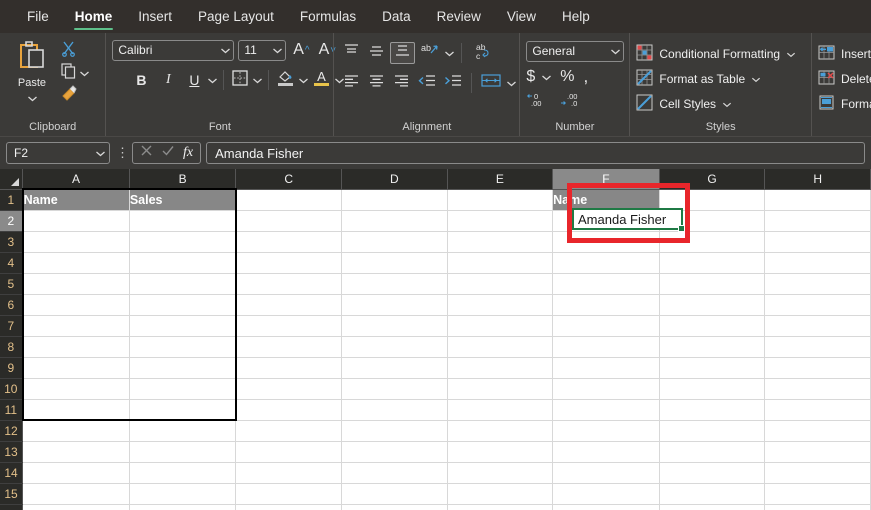 Image resolution: width=871 pixels, height=510 pixels. What do you see at coordinates (394, 473) in the screenshot?
I see `cell-d14` at bounding box center [394, 473].